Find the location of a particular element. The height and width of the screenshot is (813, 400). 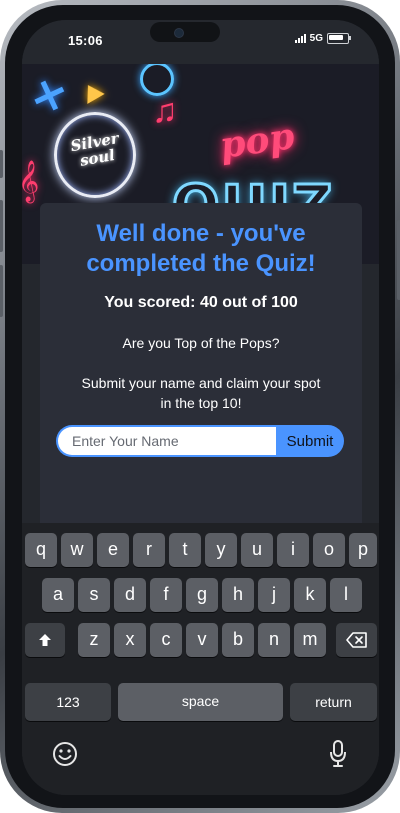

key-d: d is located at coordinates (130, 595).